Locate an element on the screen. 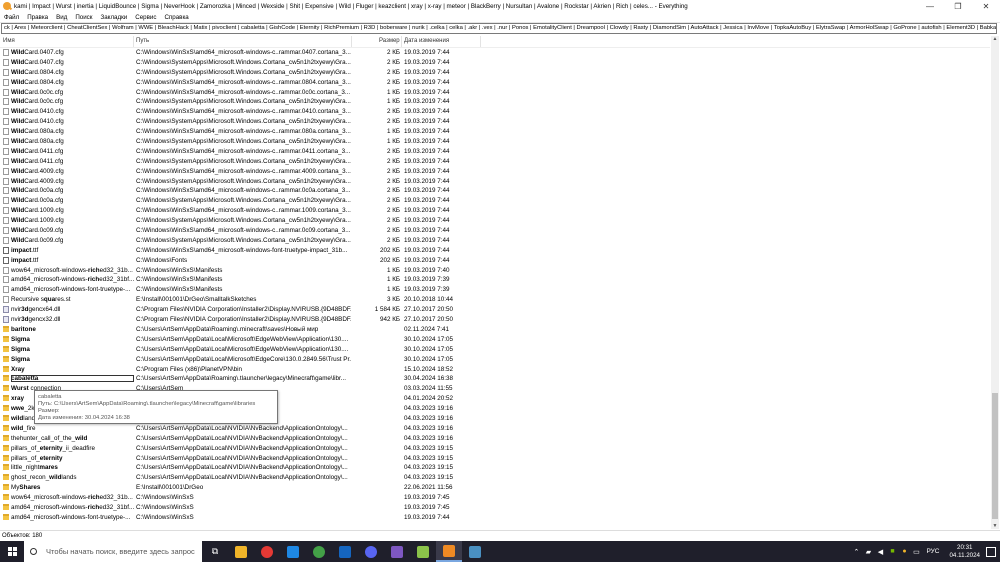 The image size is (1000, 562). battery-icon: ▭ is located at coordinates (916, 552).